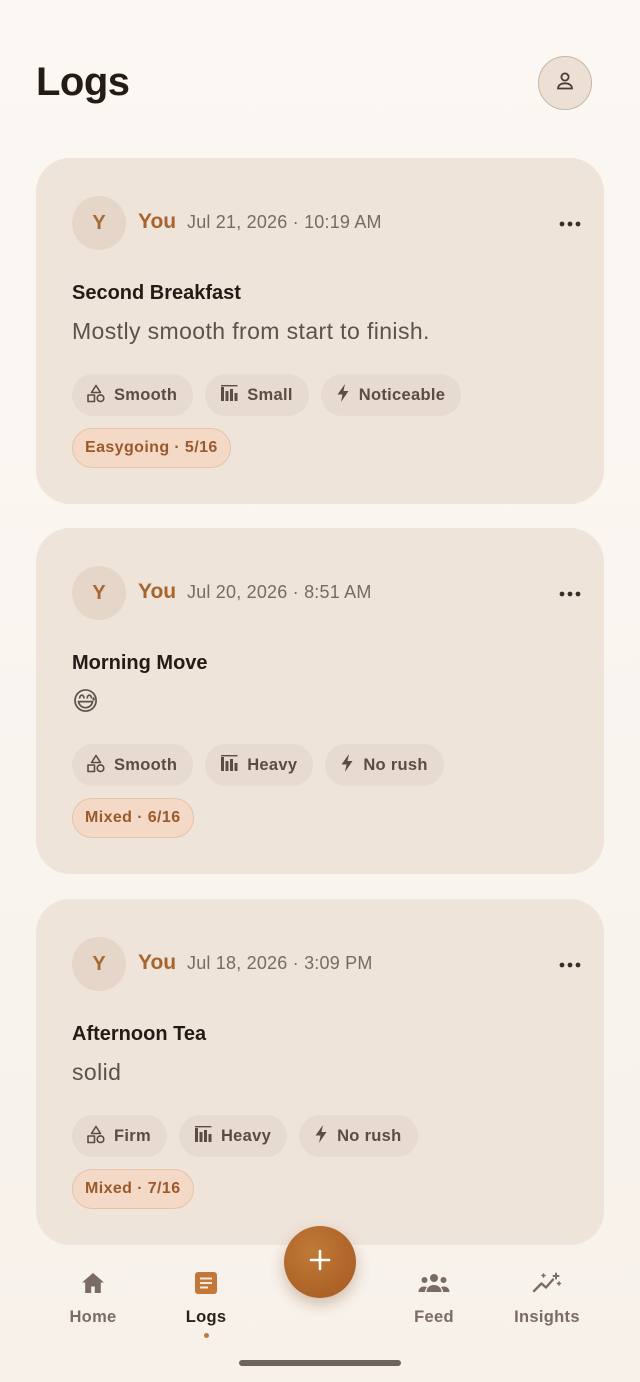 This screenshot has width=640, height=1382. I want to click on profile-button, so click(565, 83).